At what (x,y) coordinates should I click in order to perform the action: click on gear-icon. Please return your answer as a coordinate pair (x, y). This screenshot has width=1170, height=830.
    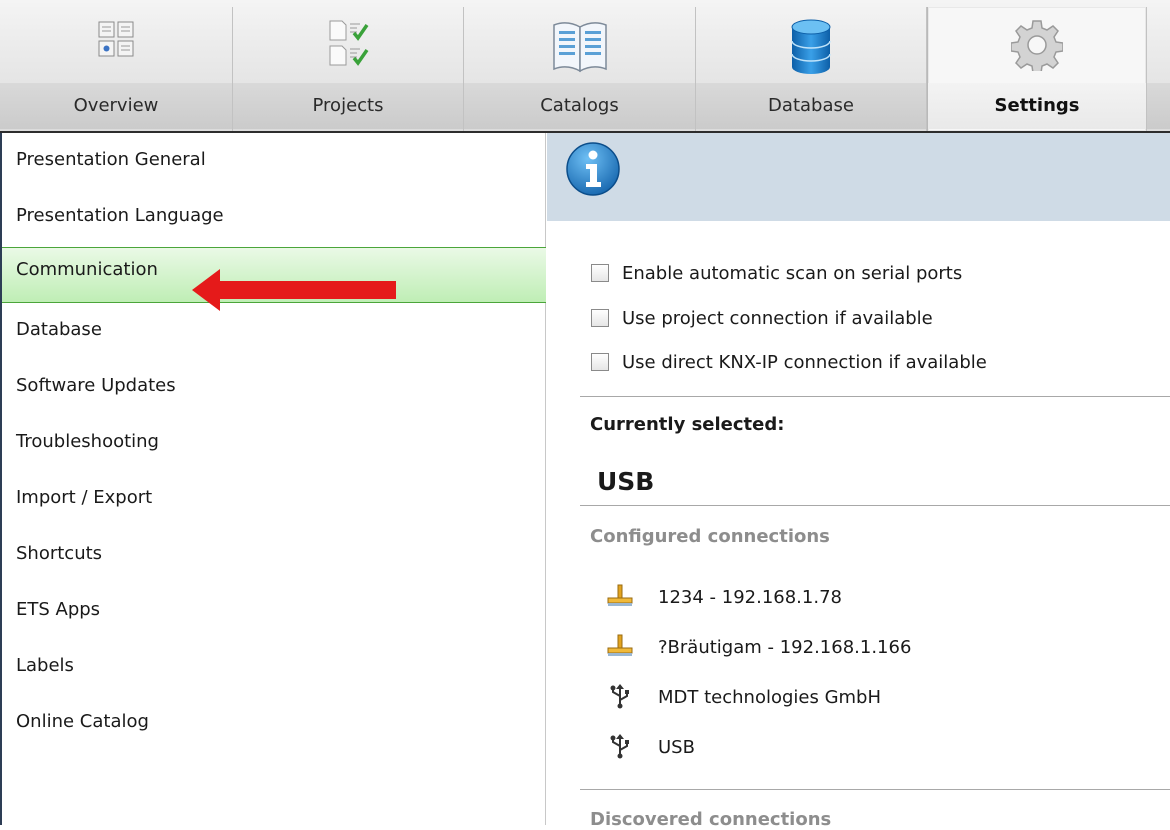
    Looking at the image, I should click on (1037, 45).